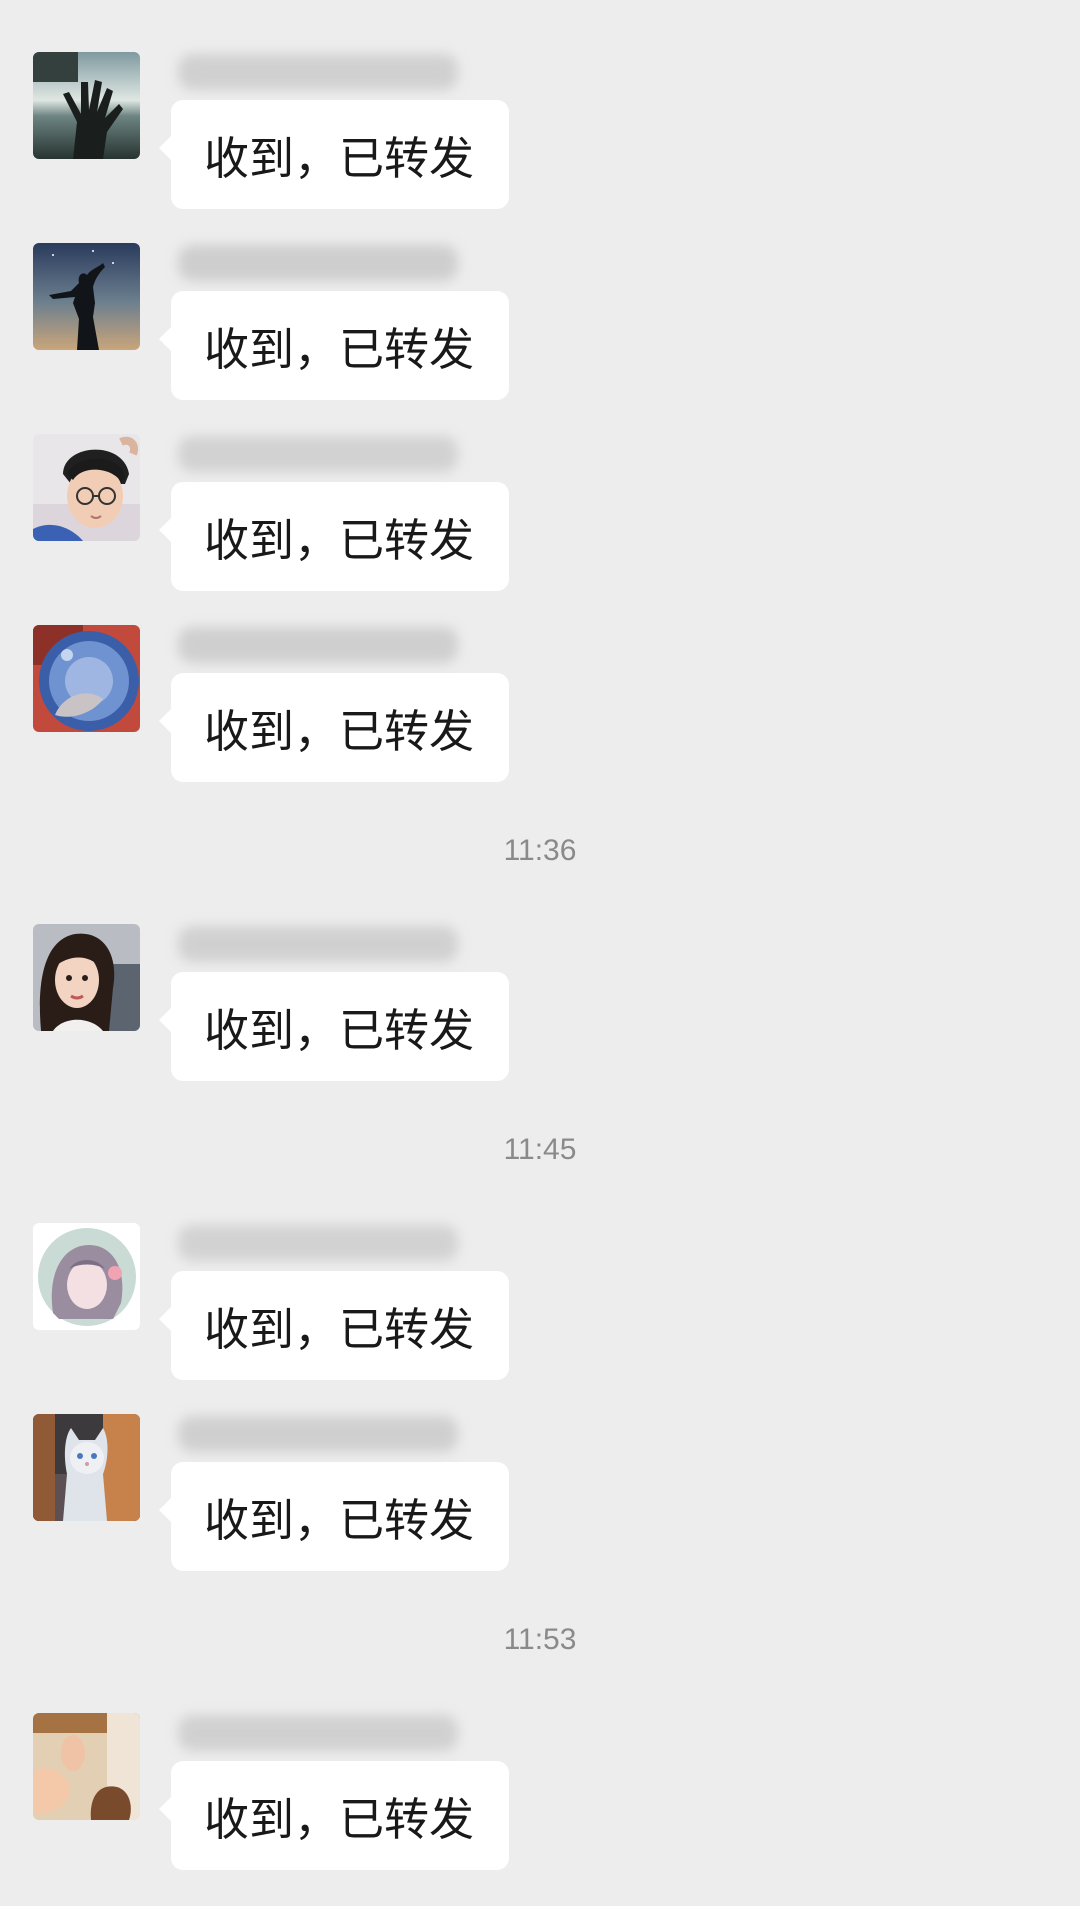 The width and height of the screenshot is (1080, 1906). What do you see at coordinates (86, 105) in the screenshot?
I see `hand-silhouette-avatar` at bounding box center [86, 105].